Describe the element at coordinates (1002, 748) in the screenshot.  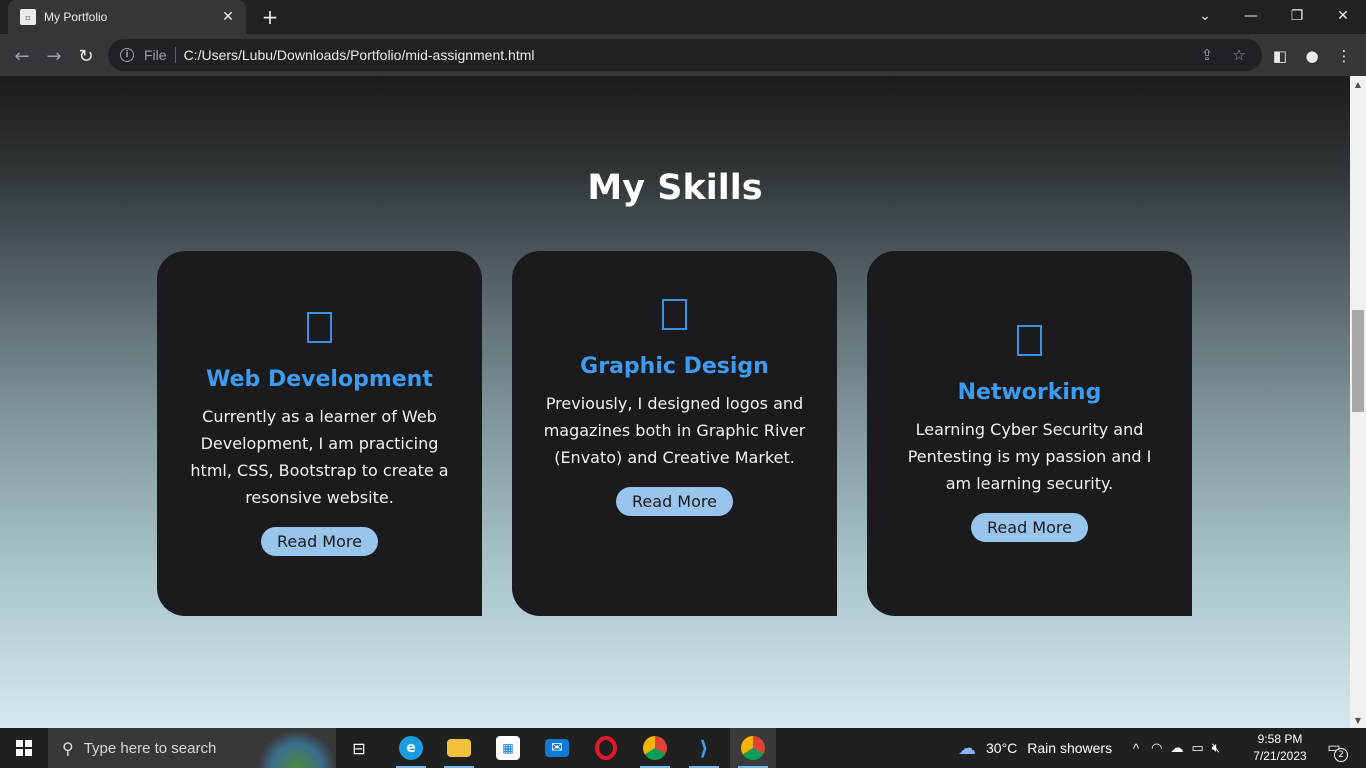
I see `weather-temp: 30°C` at that location.